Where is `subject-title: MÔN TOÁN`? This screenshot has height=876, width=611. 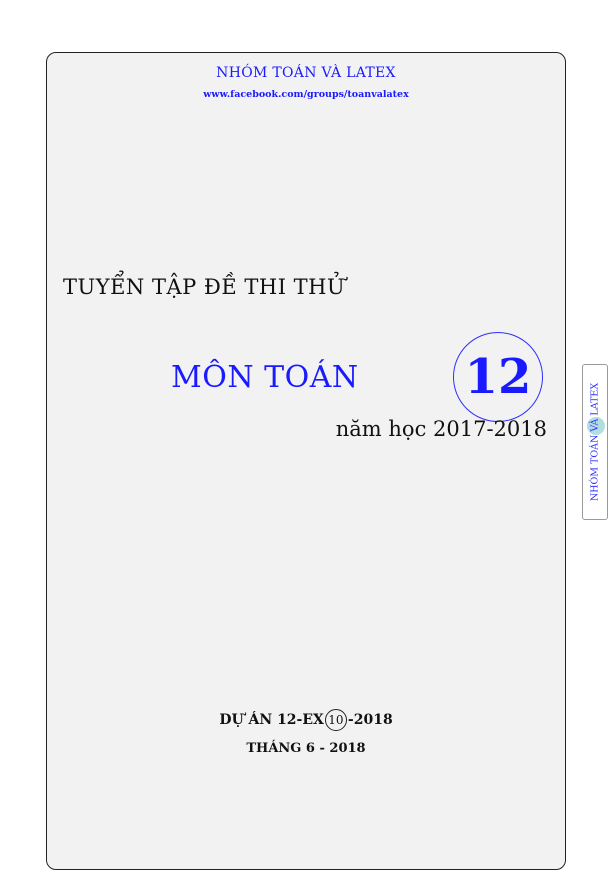 subject-title: MÔN TOÁN is located at coordinates (265, 377).